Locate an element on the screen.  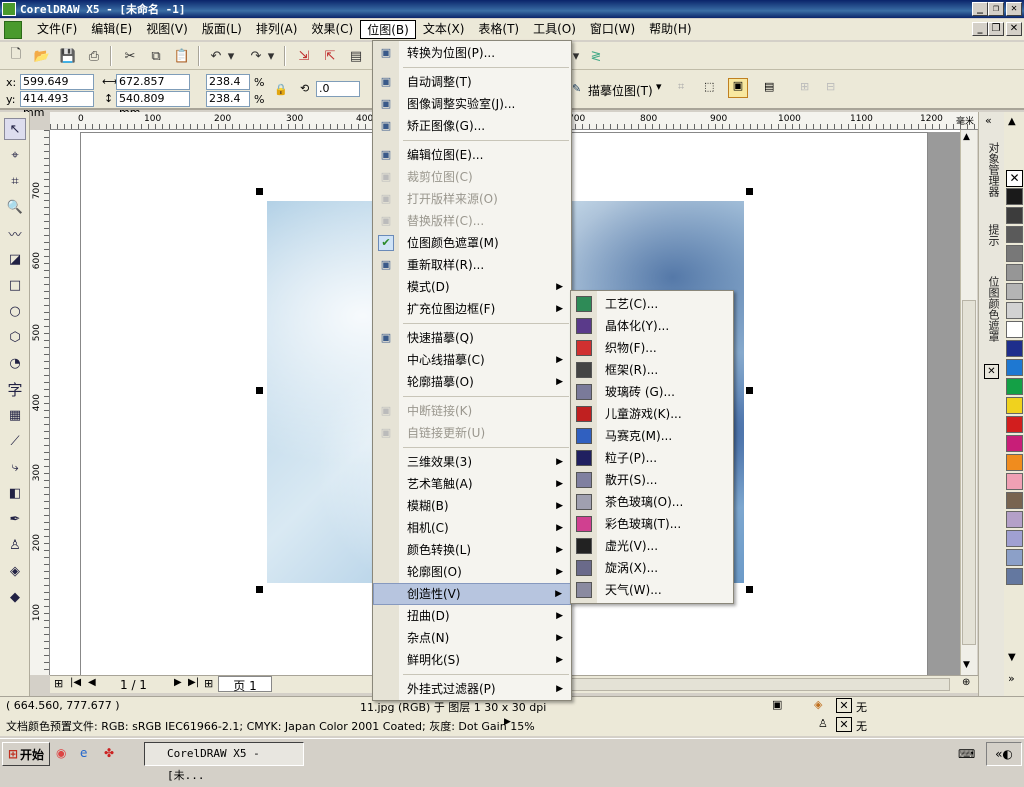
menu-window: 窗口(W) is located at coordinates (612, 29).